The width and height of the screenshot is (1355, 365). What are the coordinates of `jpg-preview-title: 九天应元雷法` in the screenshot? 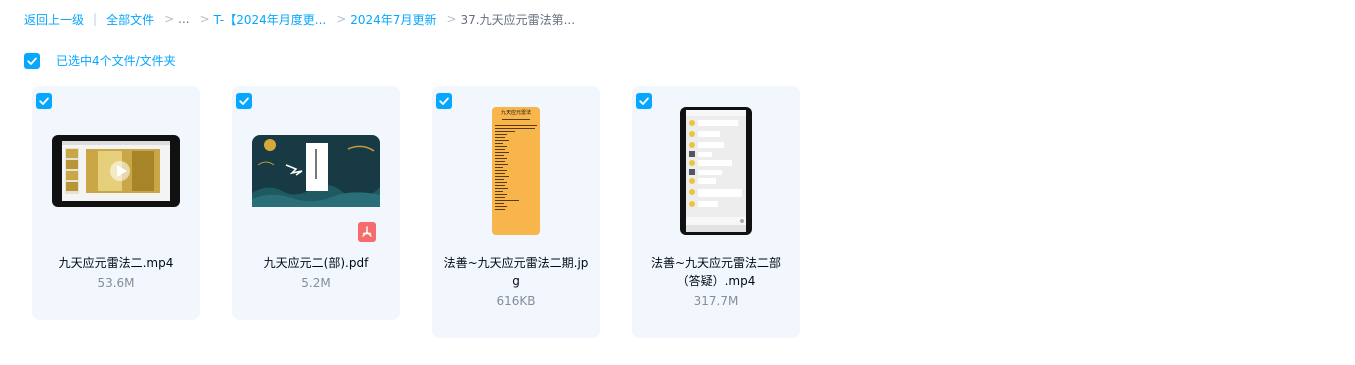 It's located at (515, 113).